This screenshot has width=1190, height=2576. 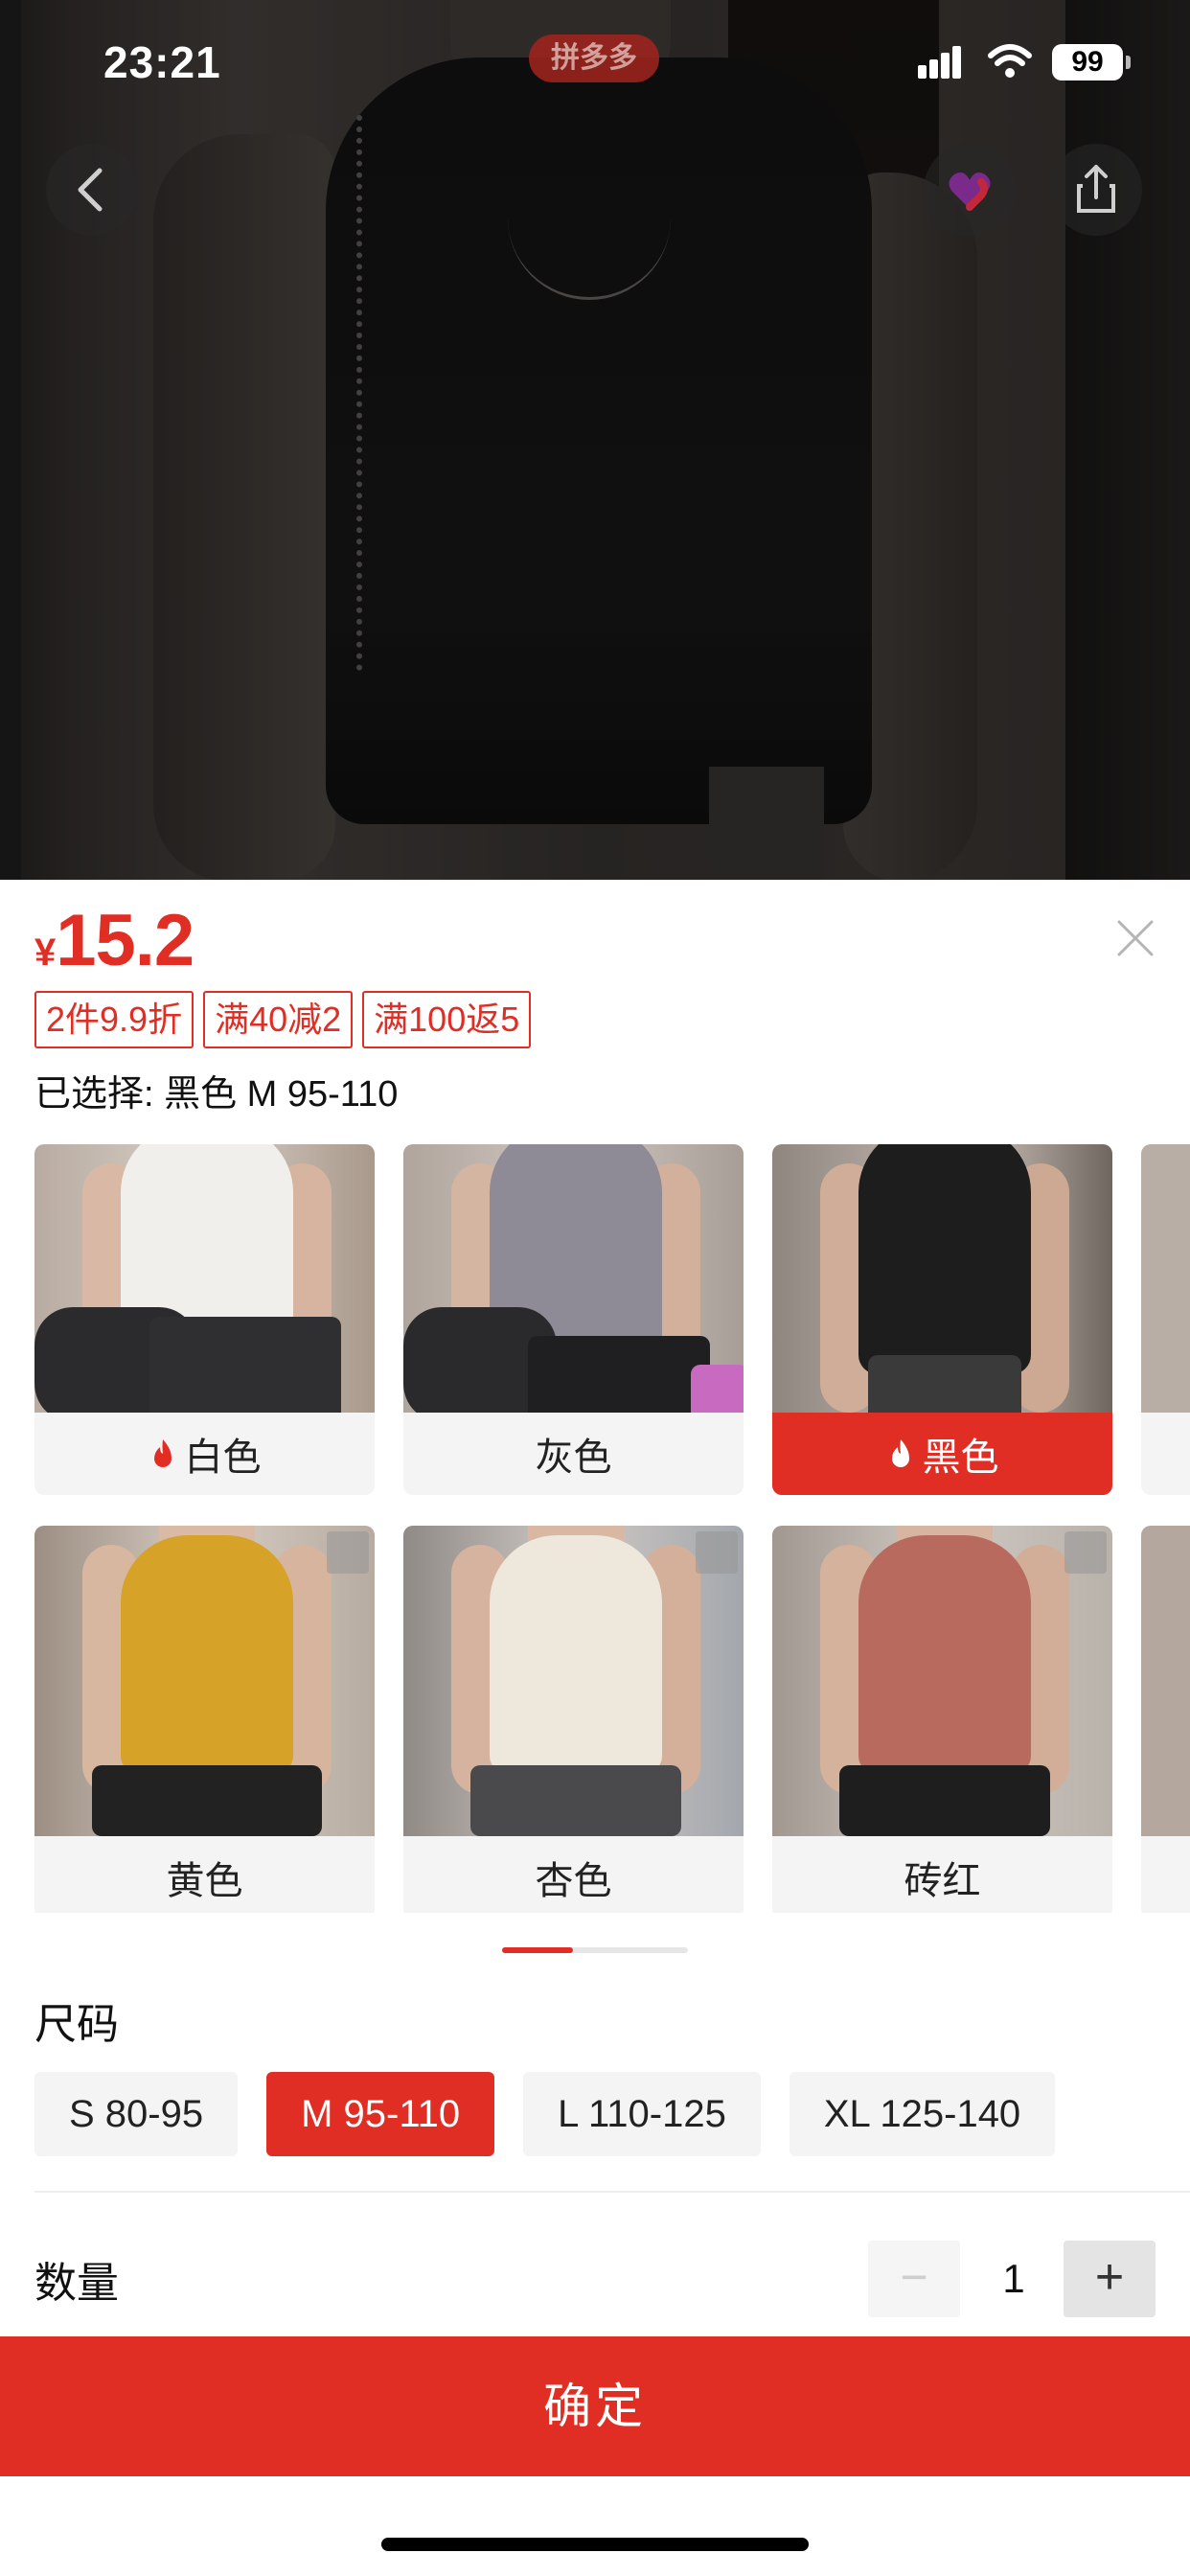 I want to click on color-scroll-indicator, so click(x=595, y=1950).